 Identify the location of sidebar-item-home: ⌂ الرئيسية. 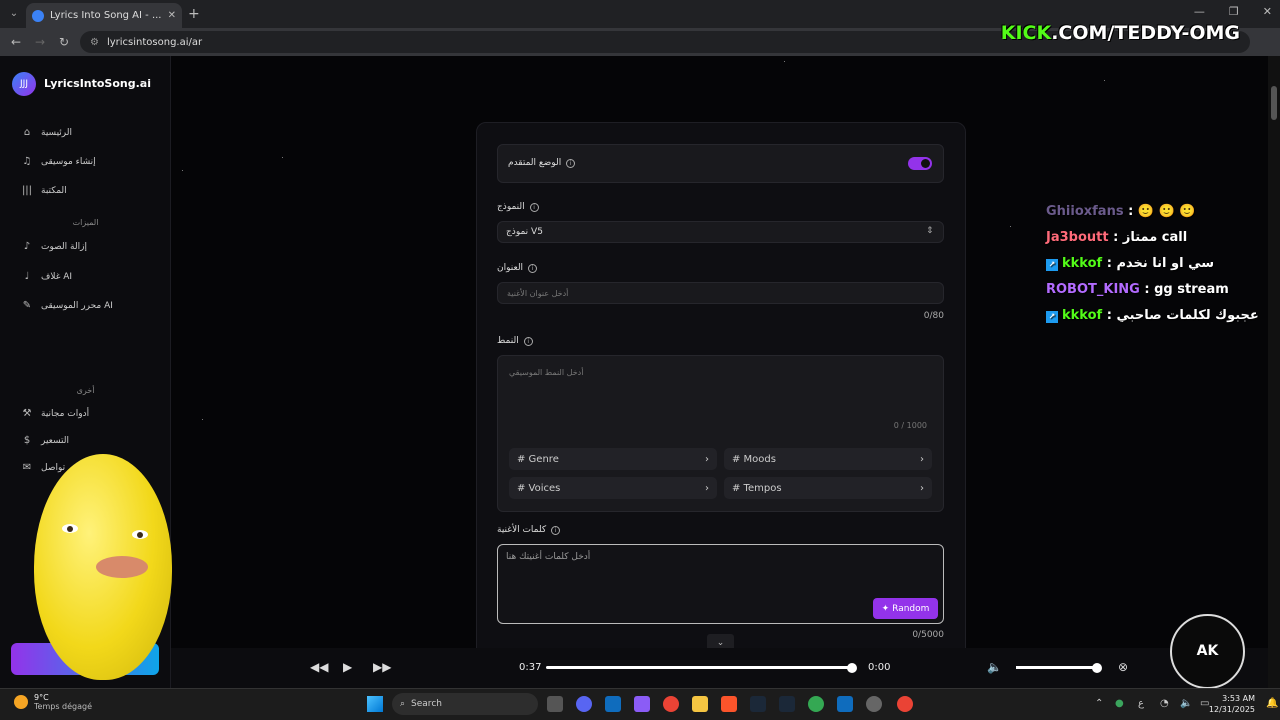
(46, 132).